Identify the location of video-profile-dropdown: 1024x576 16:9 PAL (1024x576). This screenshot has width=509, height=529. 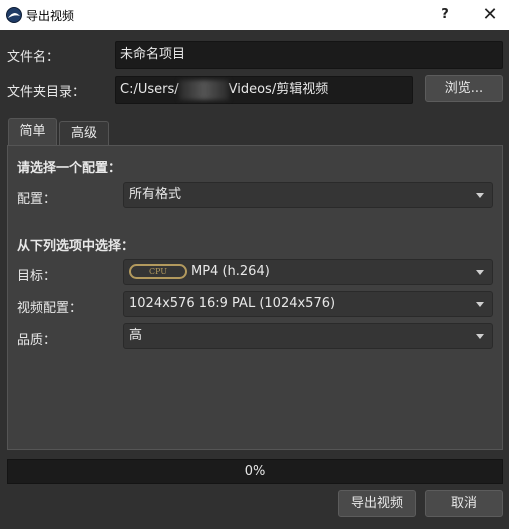
(308, 304).